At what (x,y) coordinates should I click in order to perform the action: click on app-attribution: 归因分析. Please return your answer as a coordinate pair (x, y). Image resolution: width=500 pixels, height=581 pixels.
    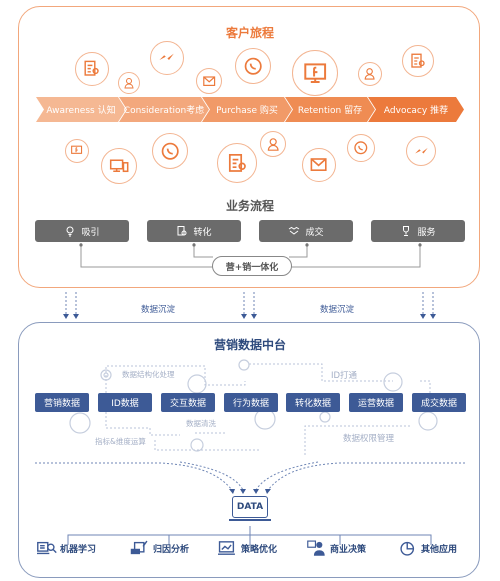
    Looking at the image, I should click on (159, 548).